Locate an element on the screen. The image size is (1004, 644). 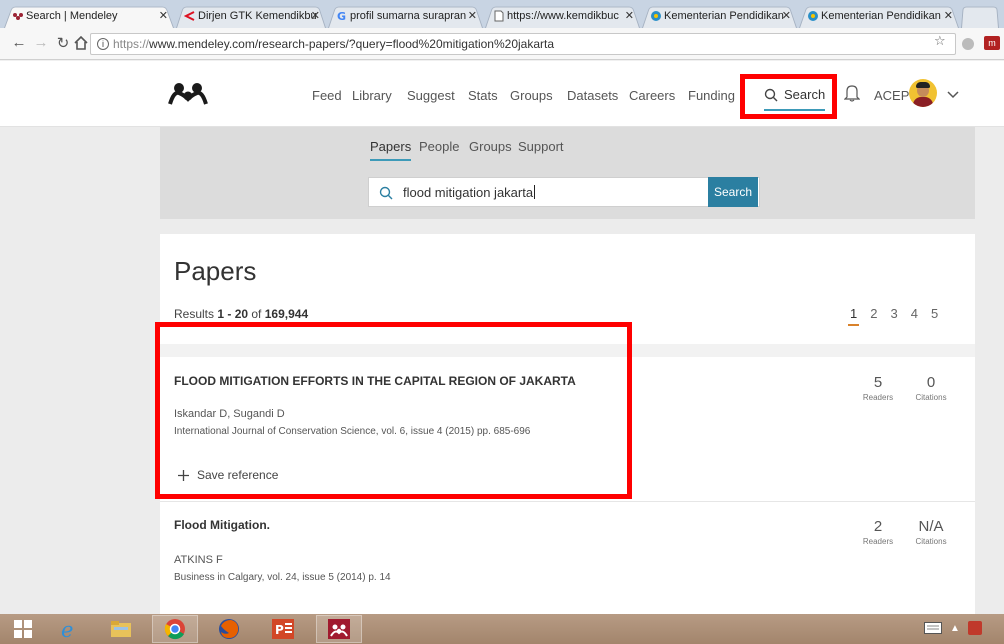
url-scheme: https:// is located at coordinates (131, 44).